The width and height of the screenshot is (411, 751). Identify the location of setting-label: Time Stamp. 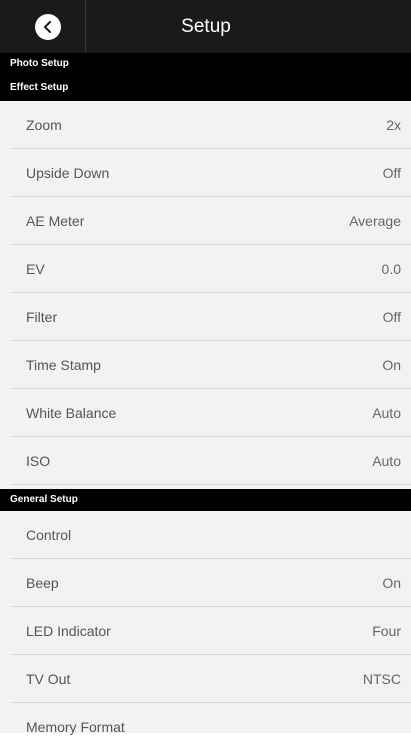
(63, 365).